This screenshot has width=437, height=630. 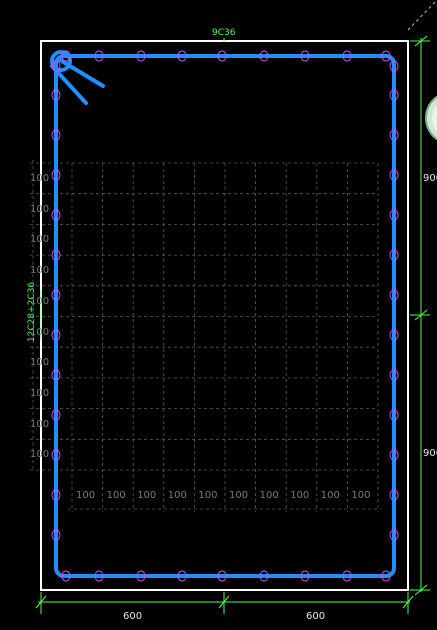 What do you see at coordinates (133, 616) in the screenshot?
I see `bottom-dim-left: 600` at bounding box center [133, 616].